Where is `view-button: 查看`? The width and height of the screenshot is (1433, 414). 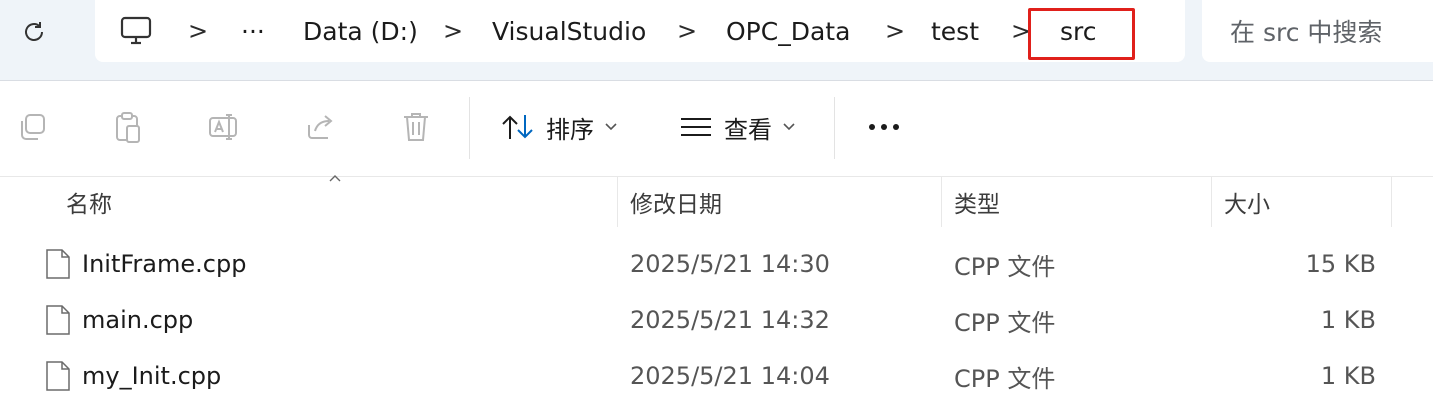
view-button: 查看 is located at coordinates (737, 127).